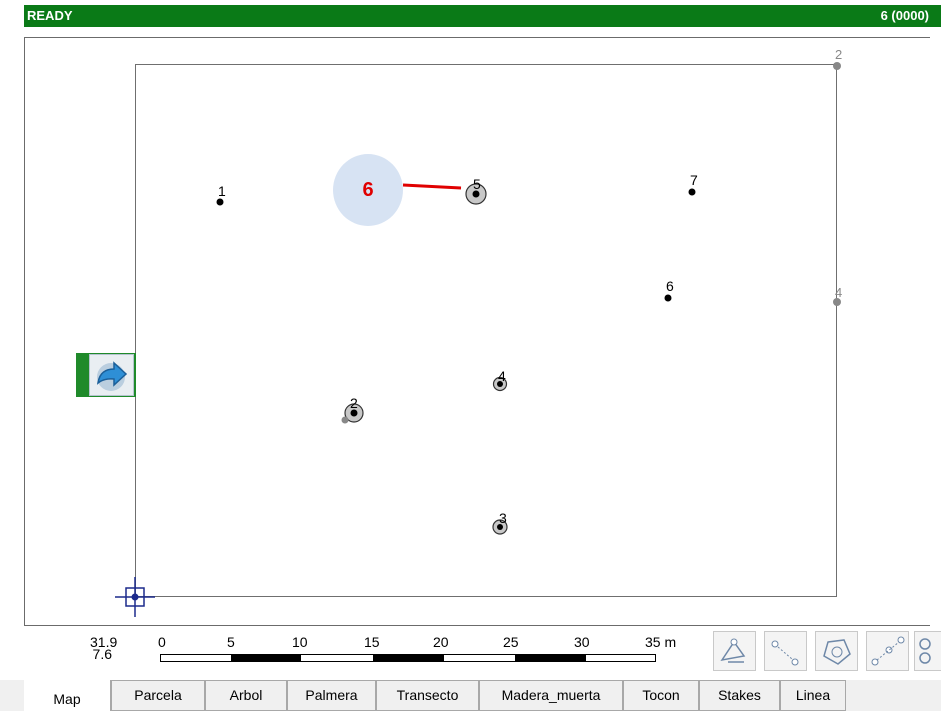  I want to click on scale-tick: 0, so click(162, 642).